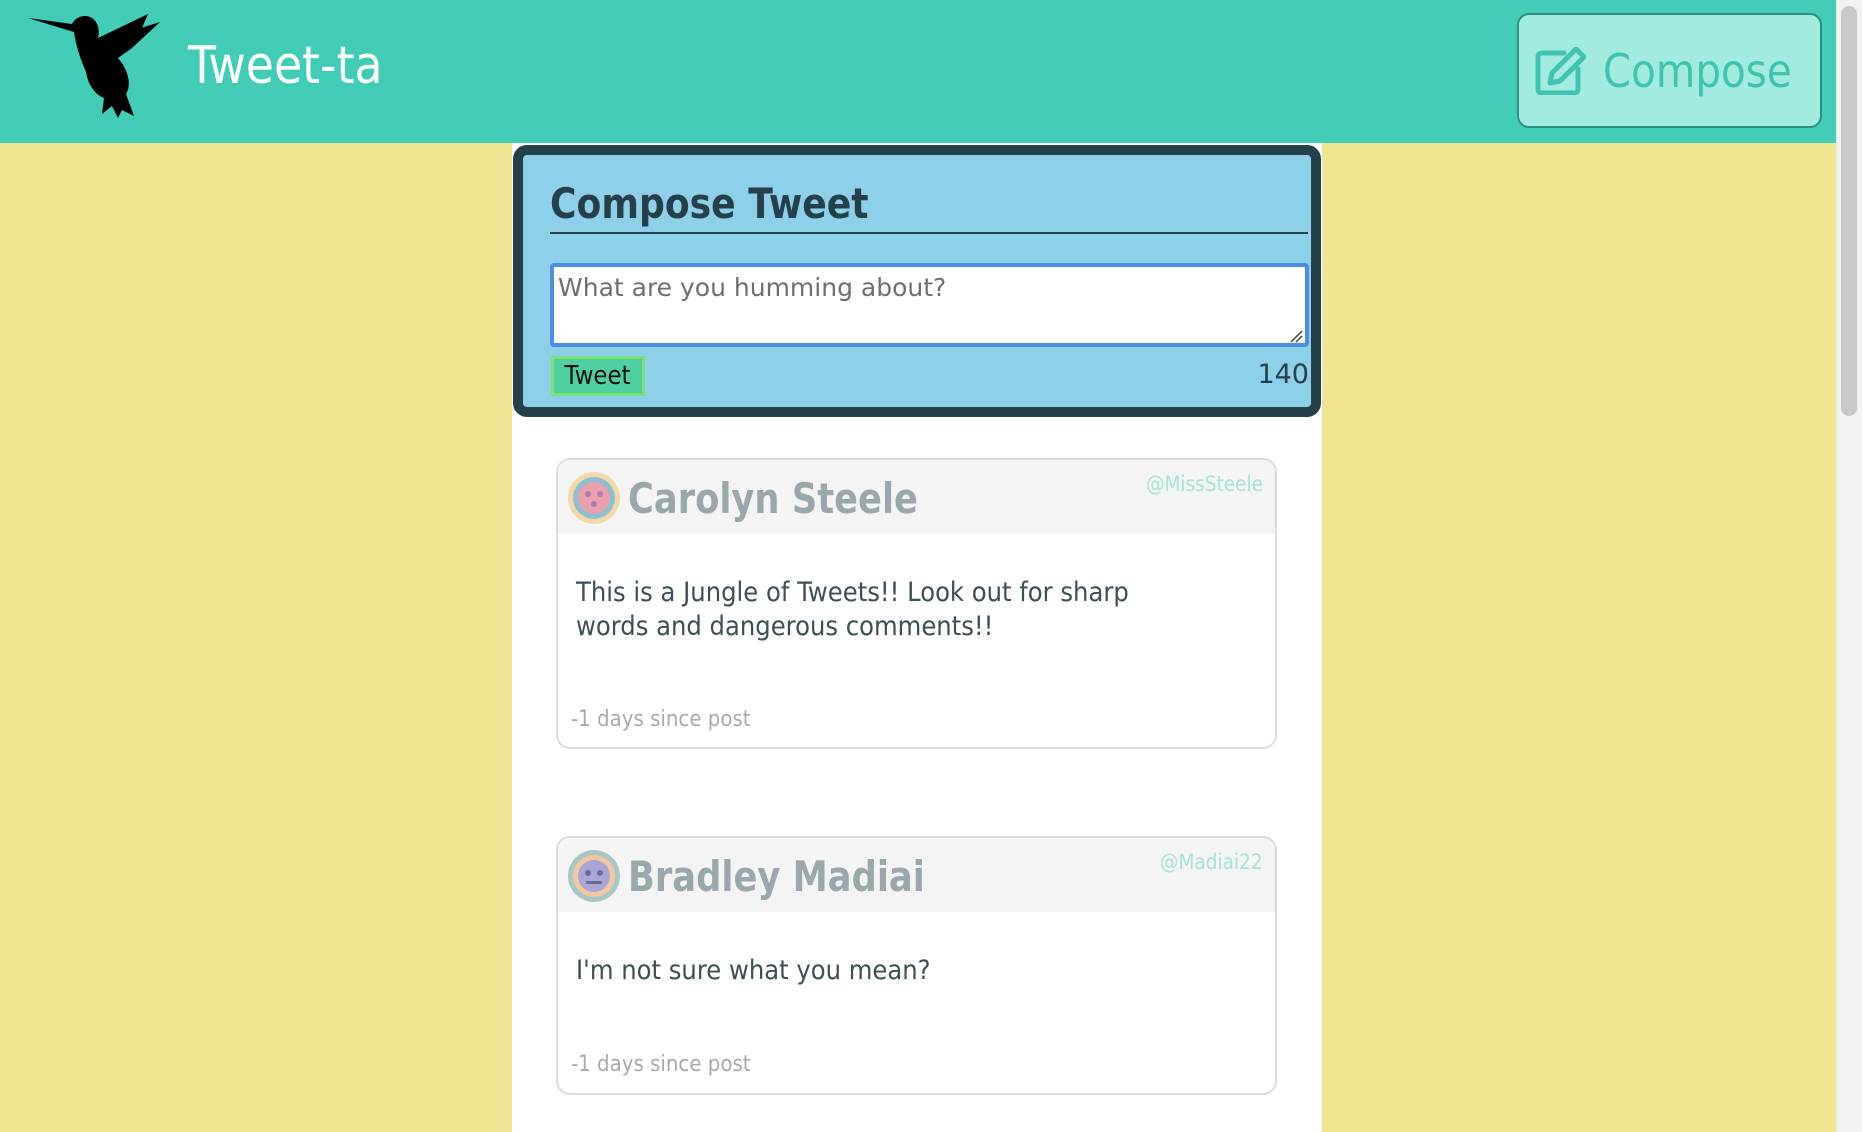 The image size is (1862, 1132). I want to click on compose-button: Compose, so click(1669, 70).